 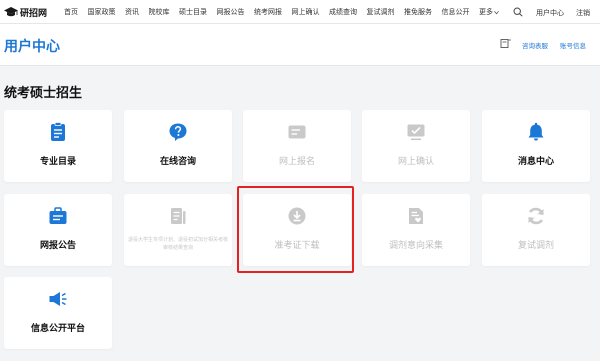 I want to click on highlight-box, so click(x=295, y=229).